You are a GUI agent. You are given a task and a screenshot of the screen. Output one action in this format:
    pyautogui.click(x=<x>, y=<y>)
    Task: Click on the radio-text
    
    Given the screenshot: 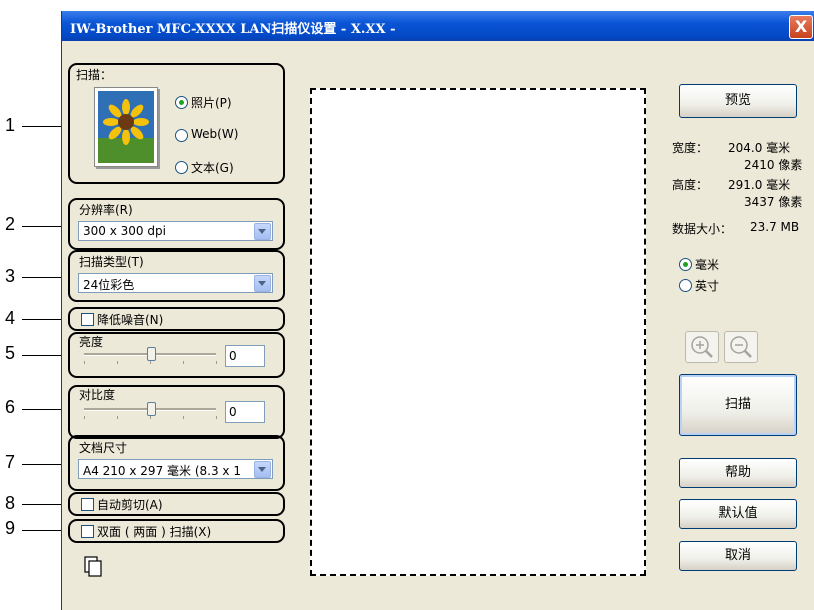 What is the action you would take?
    pyautogui.click(x=181, y=167)
    